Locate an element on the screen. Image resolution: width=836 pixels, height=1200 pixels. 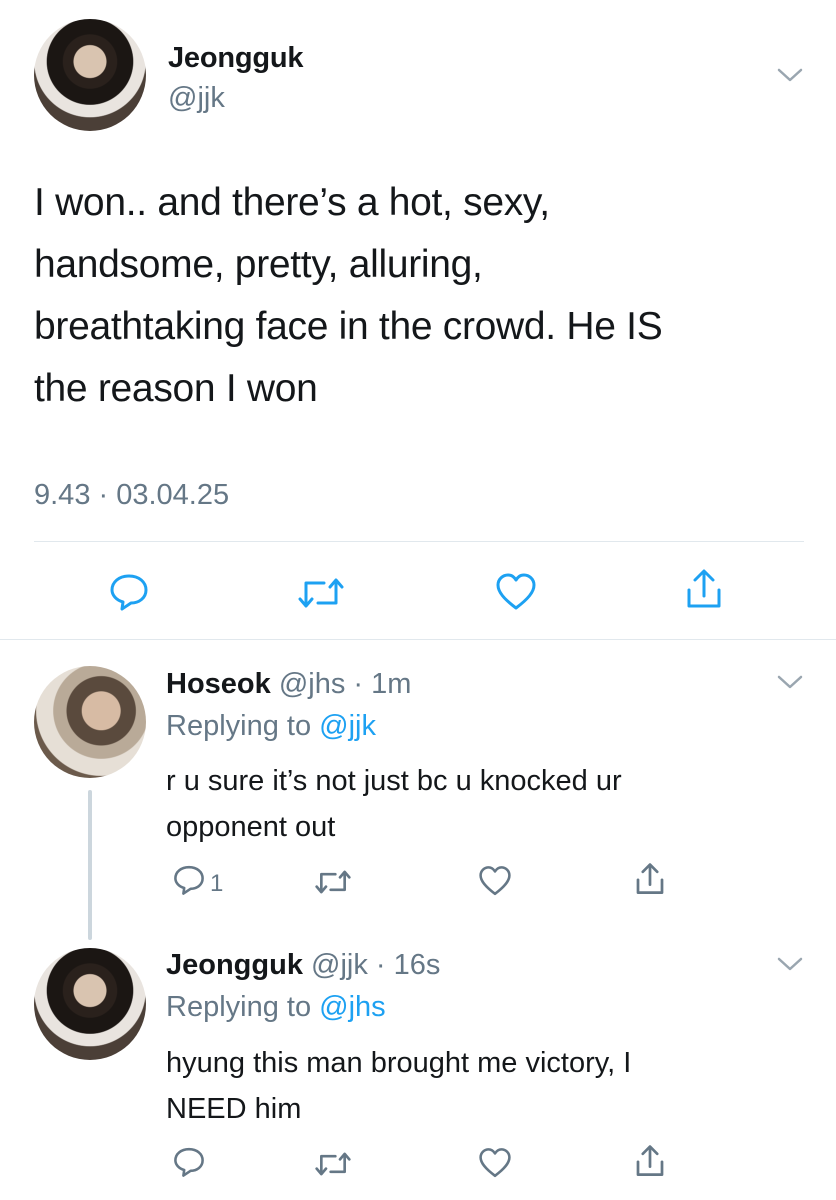
reply-meta: @jjk · 16s is located at coordinates (376, 965).